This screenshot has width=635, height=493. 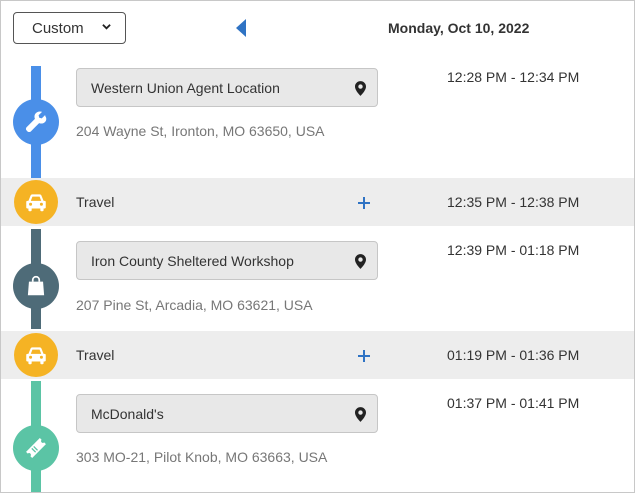 I want to click on wrench-icon, so click(x=36, y=122).